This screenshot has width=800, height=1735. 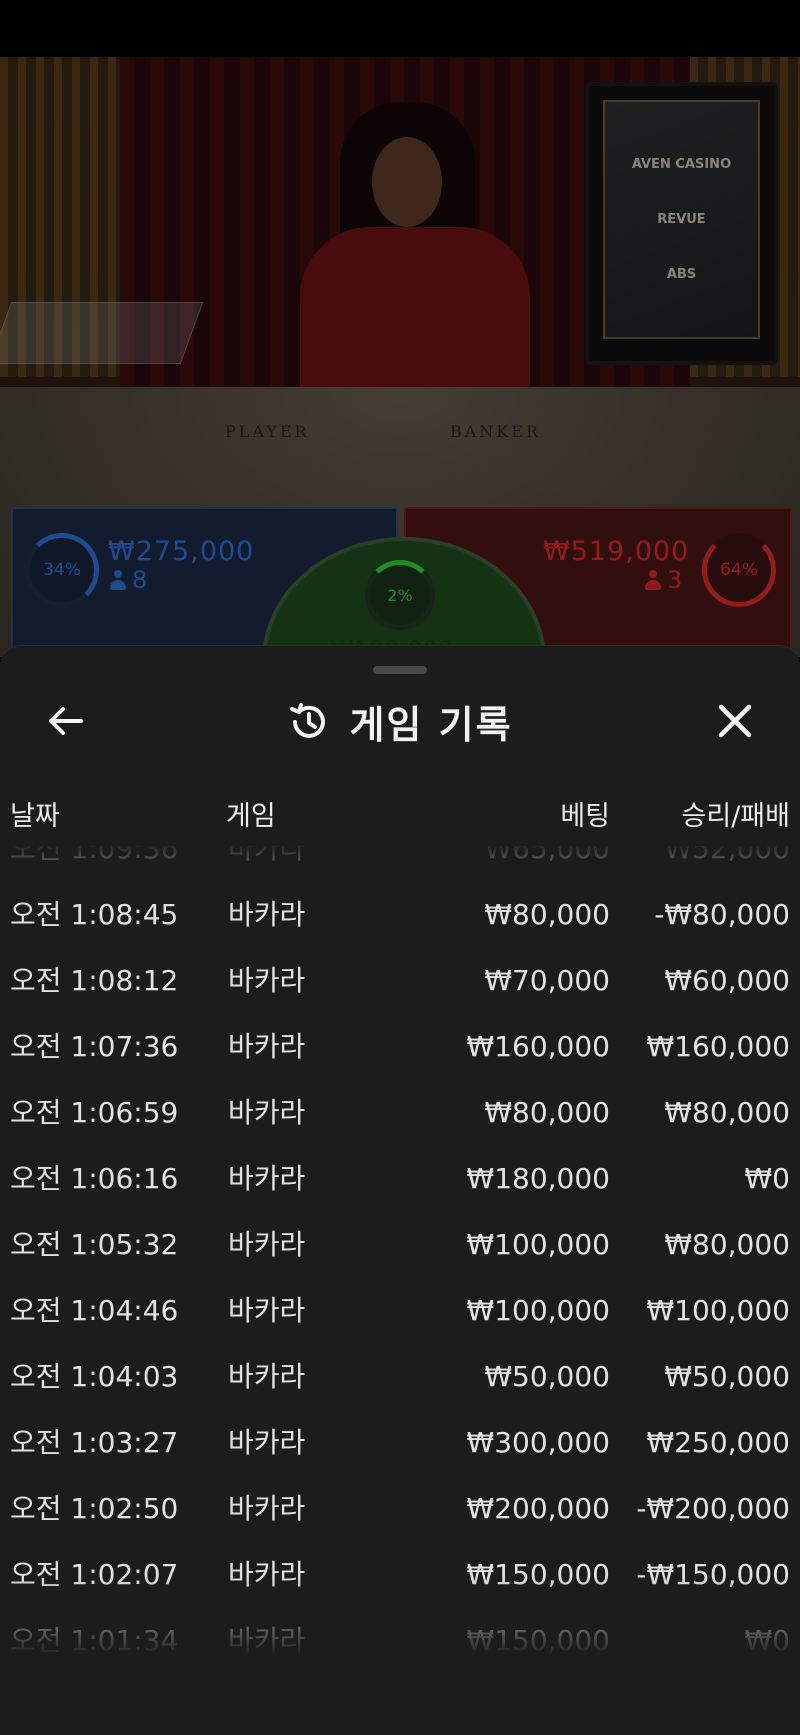 I want to click on column-header-game: 게임, so click(x=251, y=816).